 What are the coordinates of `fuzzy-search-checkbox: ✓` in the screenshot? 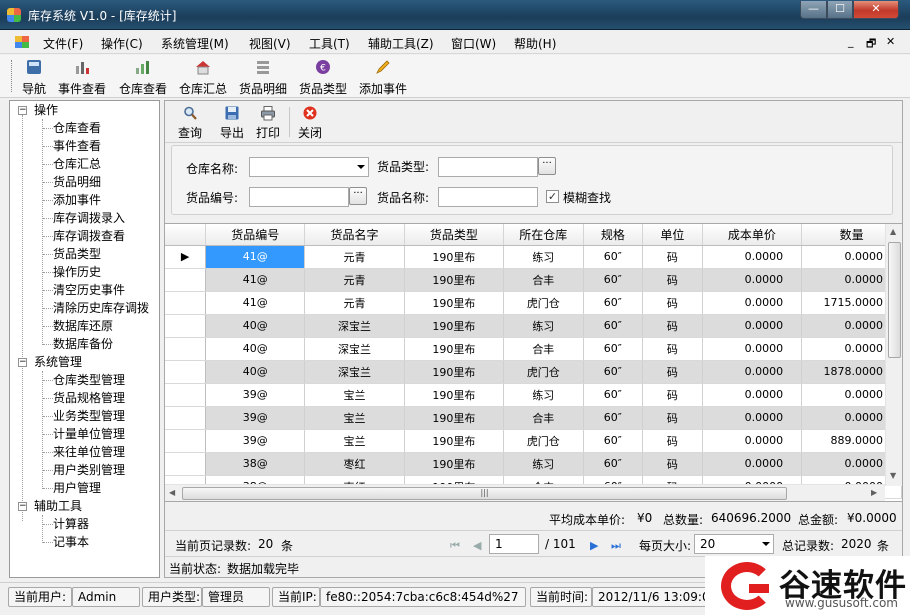 It's located at (552, 196).